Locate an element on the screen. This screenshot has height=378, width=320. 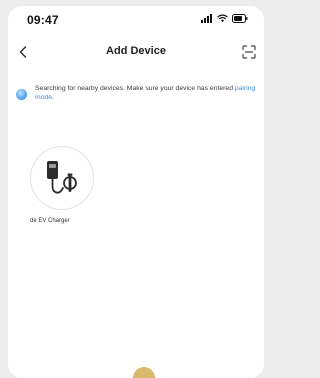
device-card-ev-charger: de EV Charger is located at coordinates (67, 185).